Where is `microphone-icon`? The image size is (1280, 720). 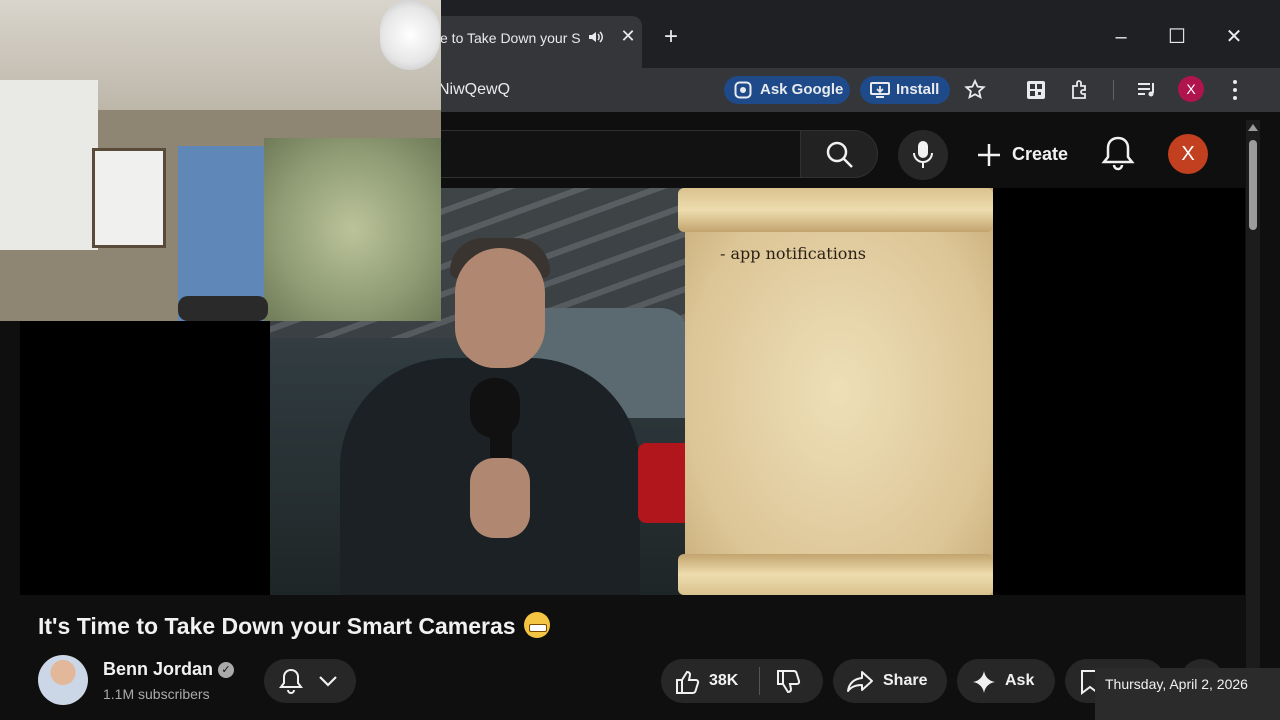 microphone-icon is located at coordinates (923, 154).